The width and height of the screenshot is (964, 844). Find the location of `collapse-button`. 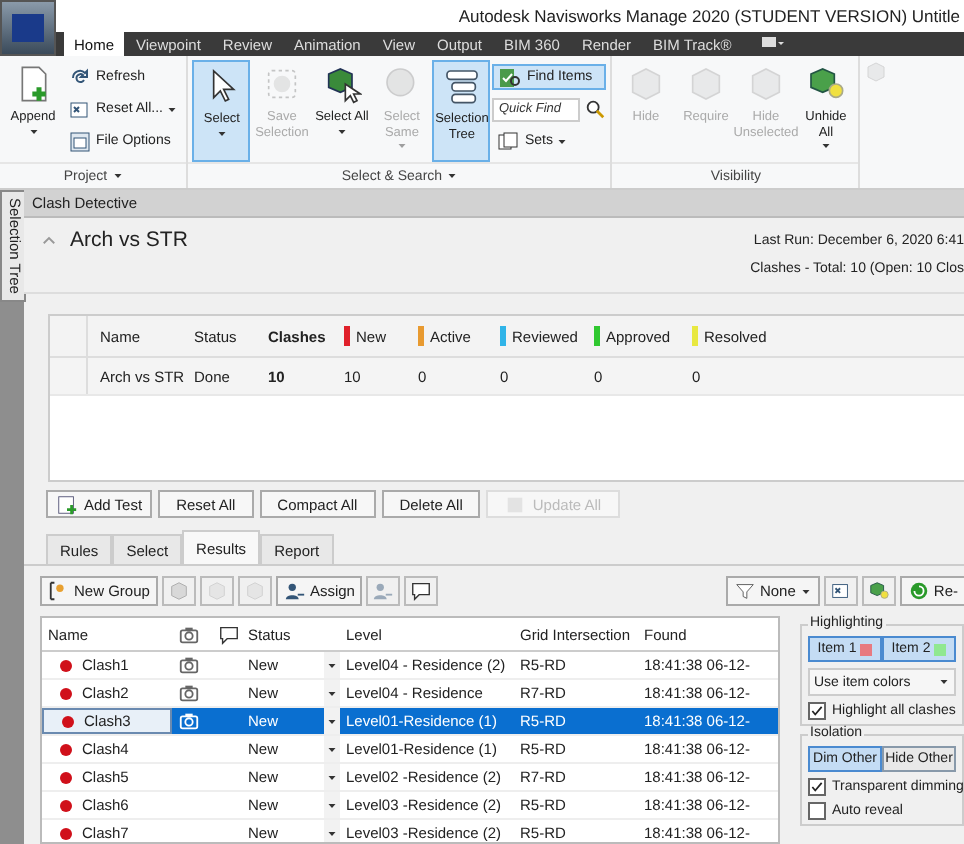

collapse-button is located at coordinates (49, 240).